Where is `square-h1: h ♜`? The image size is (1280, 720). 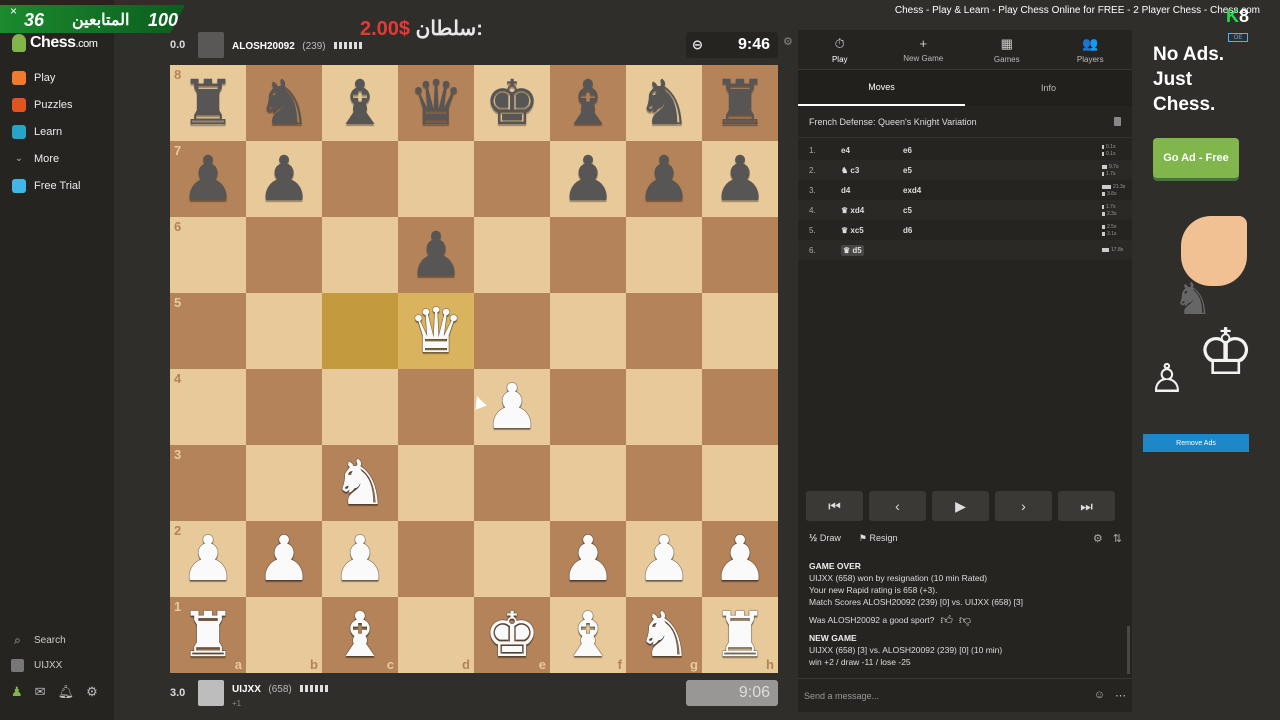
square-h1: h ♜ is located at coordinates (740, 635).